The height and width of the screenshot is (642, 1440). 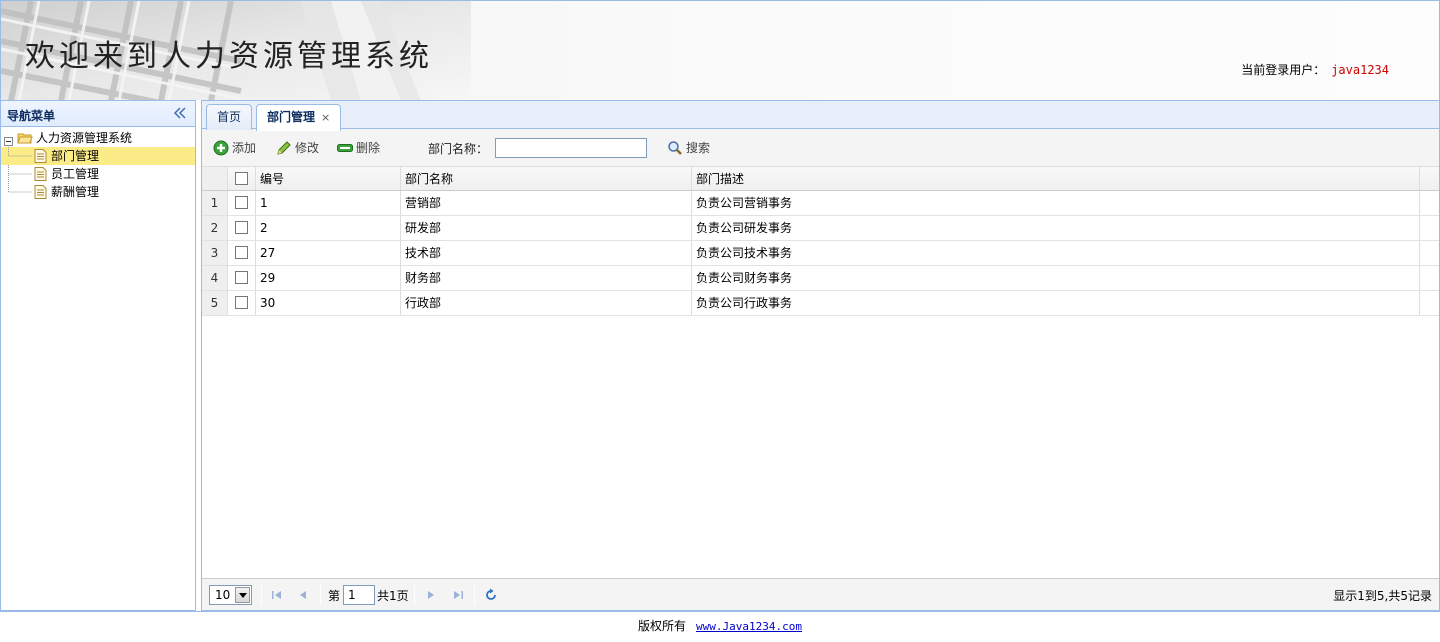 I want to click on cell-id: 1, so click(x=328, y=203).